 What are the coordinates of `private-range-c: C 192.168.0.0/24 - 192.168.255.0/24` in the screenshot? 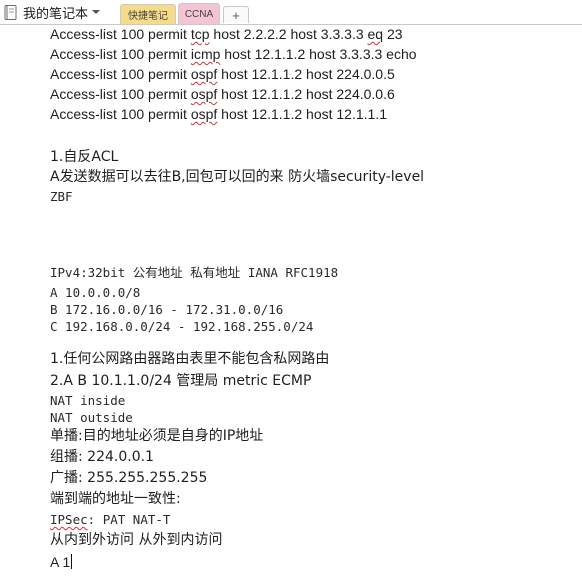 It's located at (182, 326).